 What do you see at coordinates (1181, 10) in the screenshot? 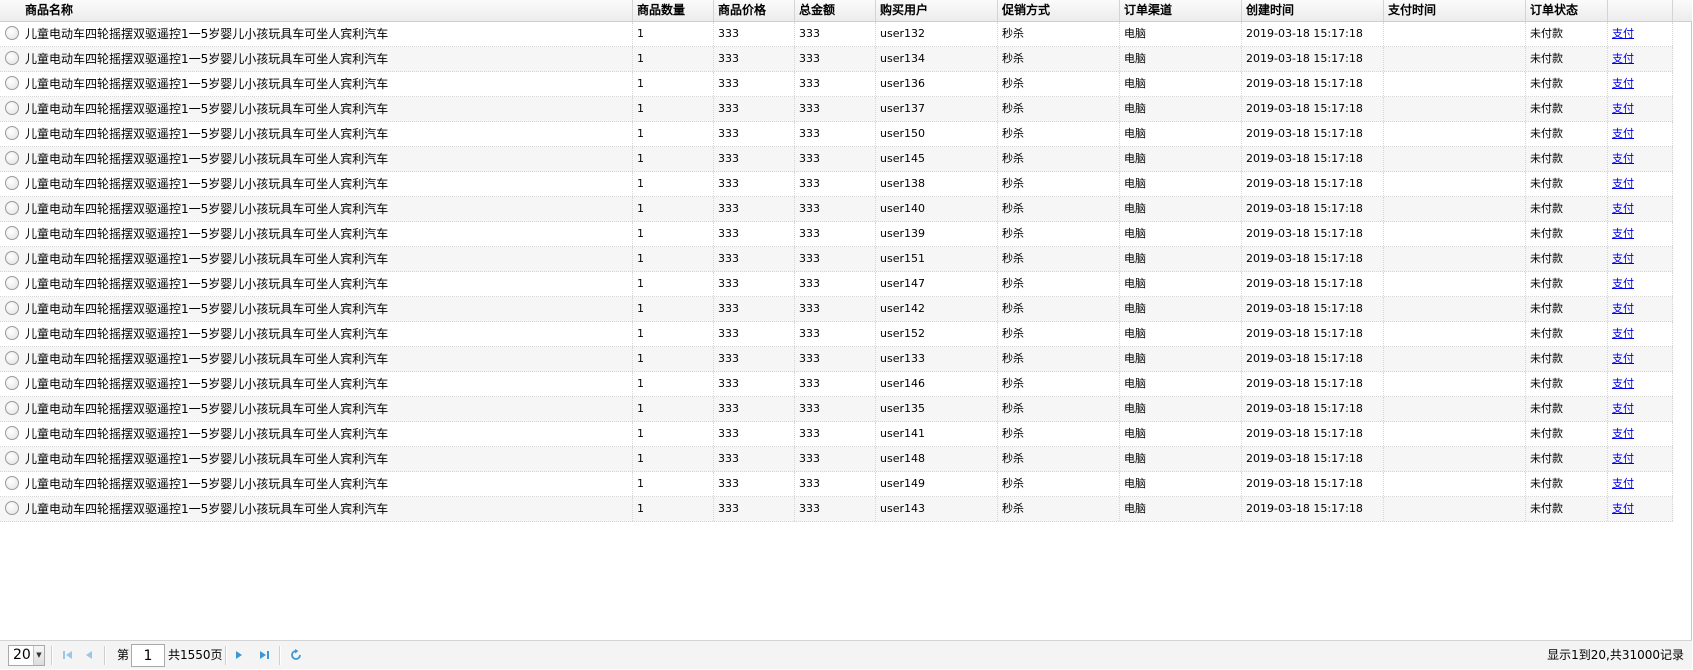
I see `header-channel: 订单渠道` at bounding box center [1181, 10].